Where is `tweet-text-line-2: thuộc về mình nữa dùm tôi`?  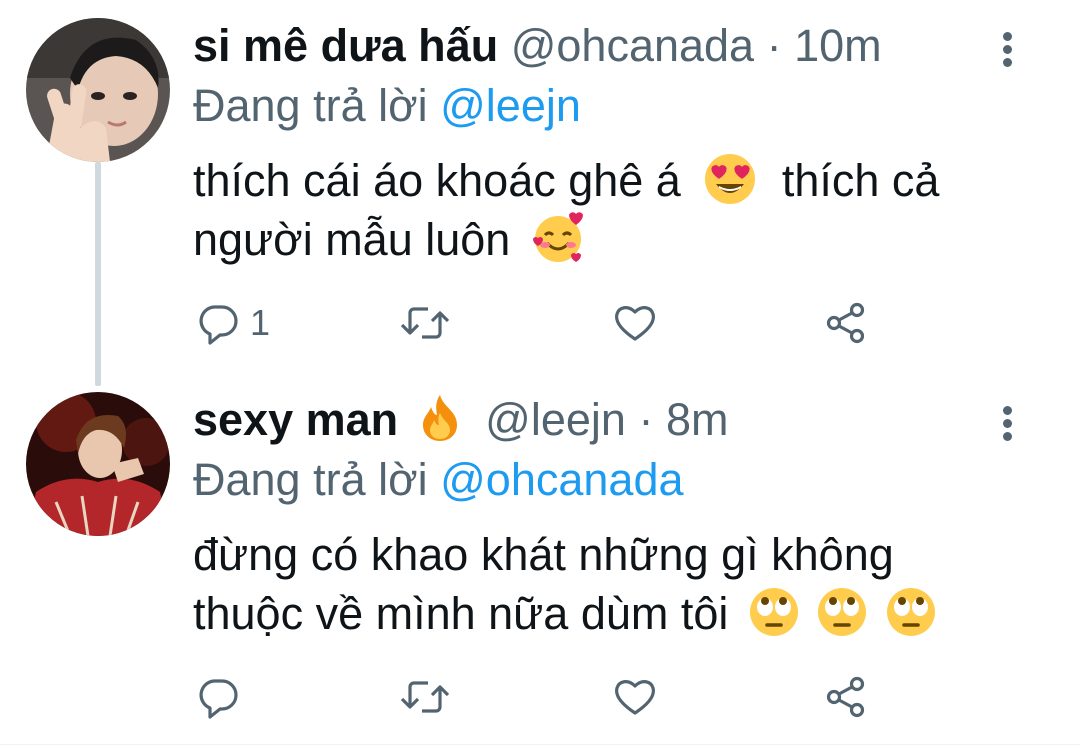
tweet-text-line-2: thuộc về mình nữa dùm tôi is located at coordinates (461, 613).